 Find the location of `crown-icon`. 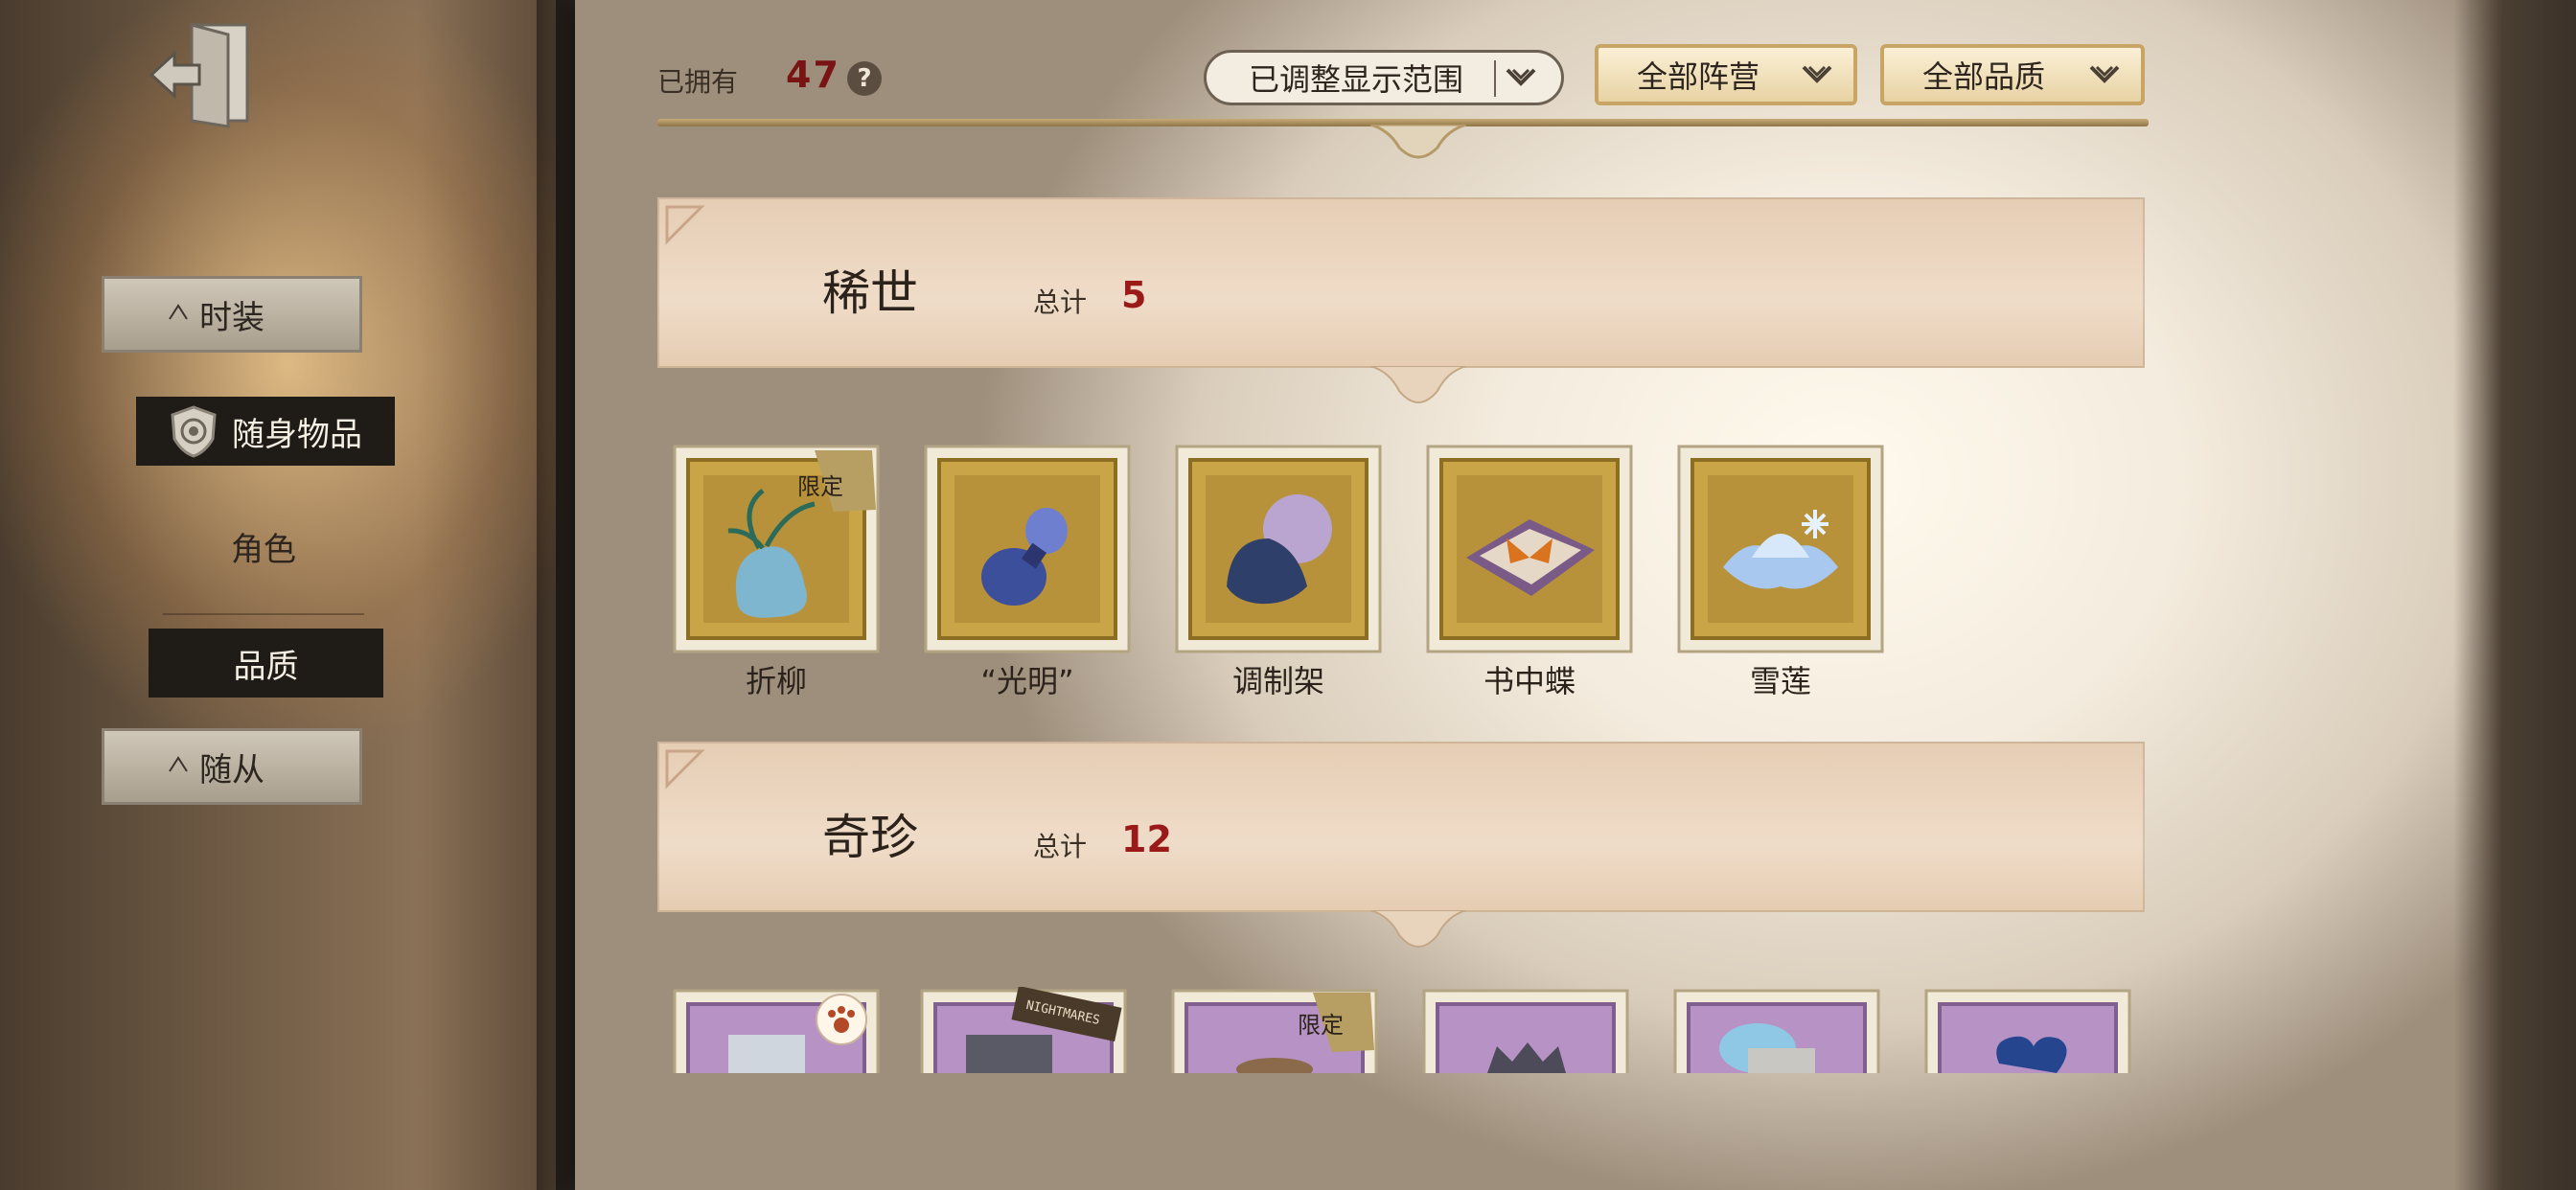

crown-icon is located at coordinates (1525, 1031).